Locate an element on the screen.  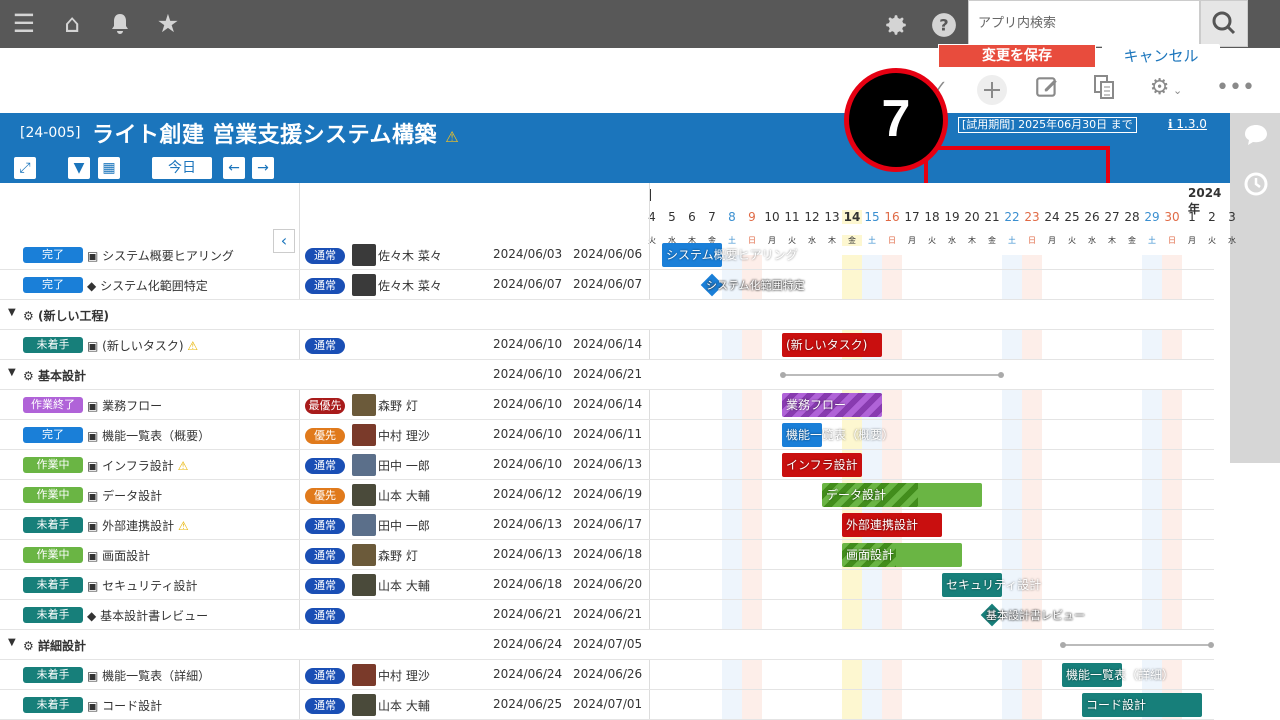
expand-button: ⤢ is located at coordinates (25, 168).